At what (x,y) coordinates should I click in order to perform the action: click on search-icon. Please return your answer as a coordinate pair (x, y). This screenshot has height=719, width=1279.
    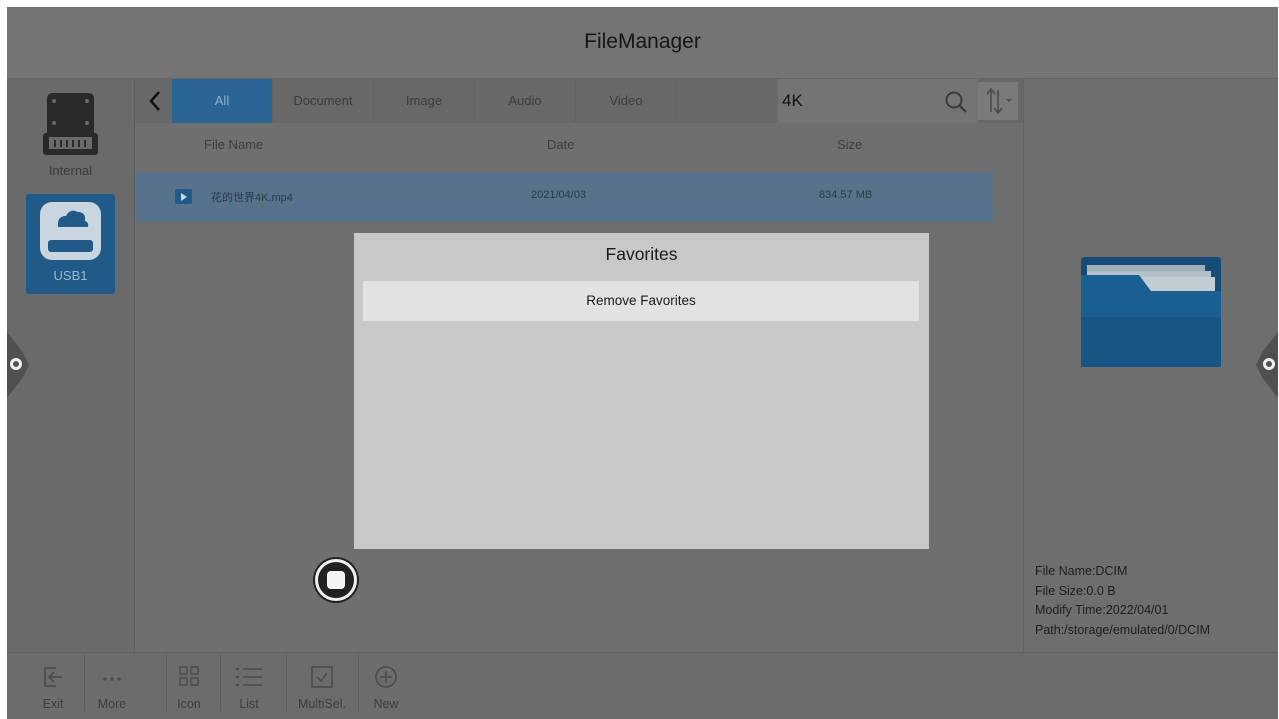
    Looking at the image, I should click on (956, 102).